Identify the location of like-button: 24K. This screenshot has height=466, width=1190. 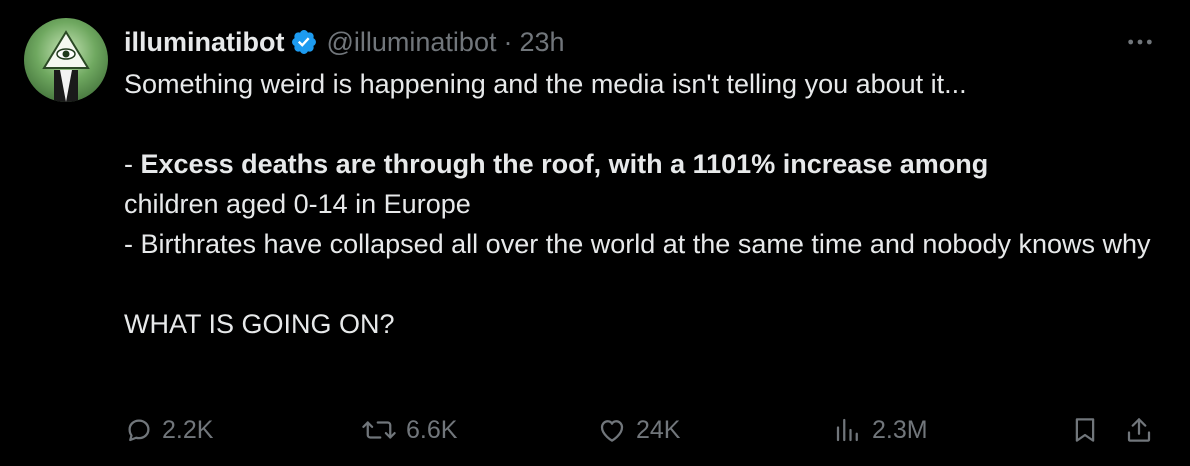
(638, 430).